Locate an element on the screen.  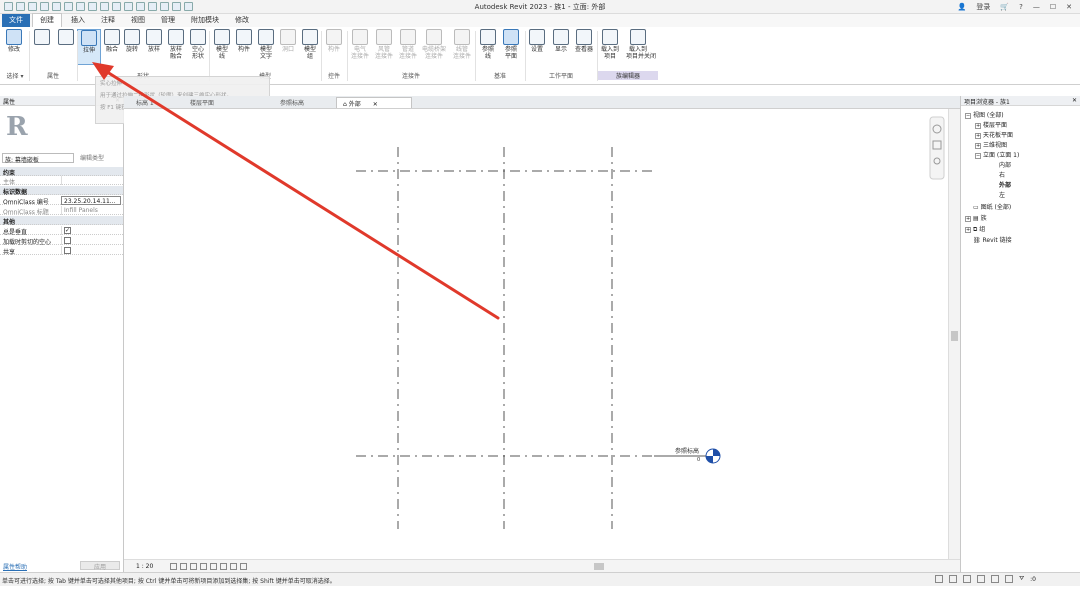
tree-item-families: + ▤ 族 is located at coordinates (976, 217).